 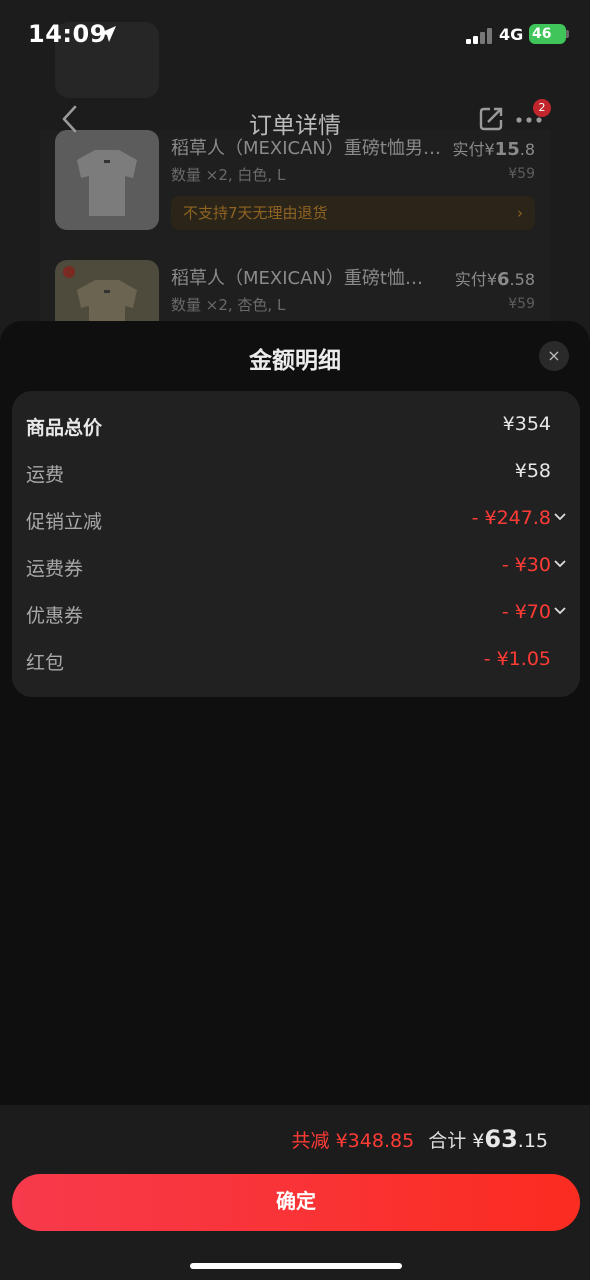 I want to click on battery-cap, so click(x=567, y=34).